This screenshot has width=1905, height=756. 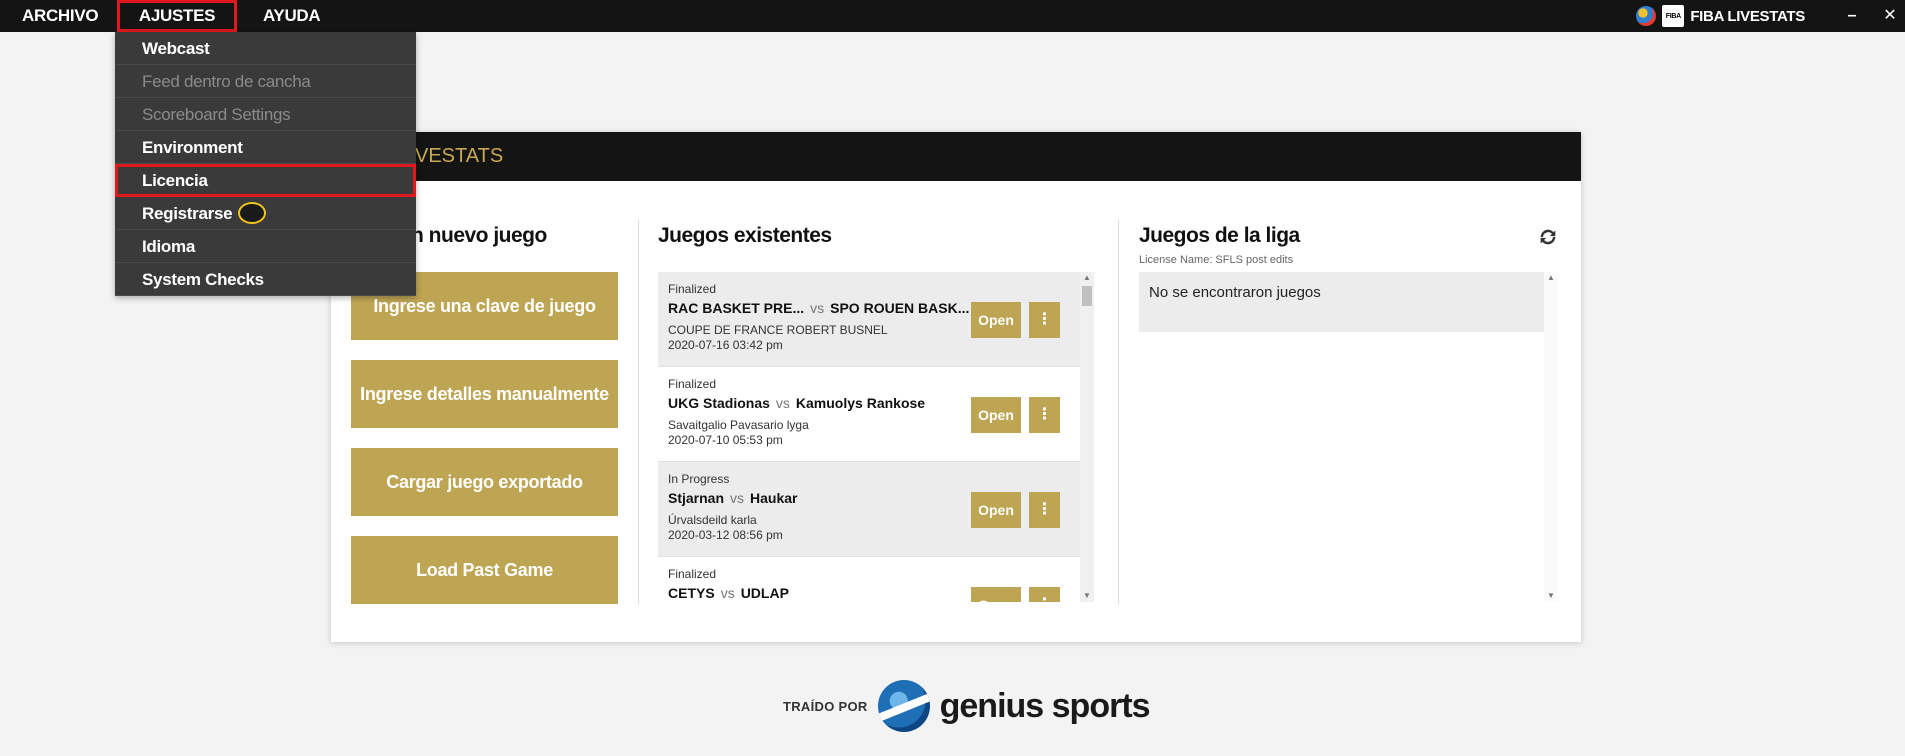 I want to click on badge-icon, so click(x=252, y=213).